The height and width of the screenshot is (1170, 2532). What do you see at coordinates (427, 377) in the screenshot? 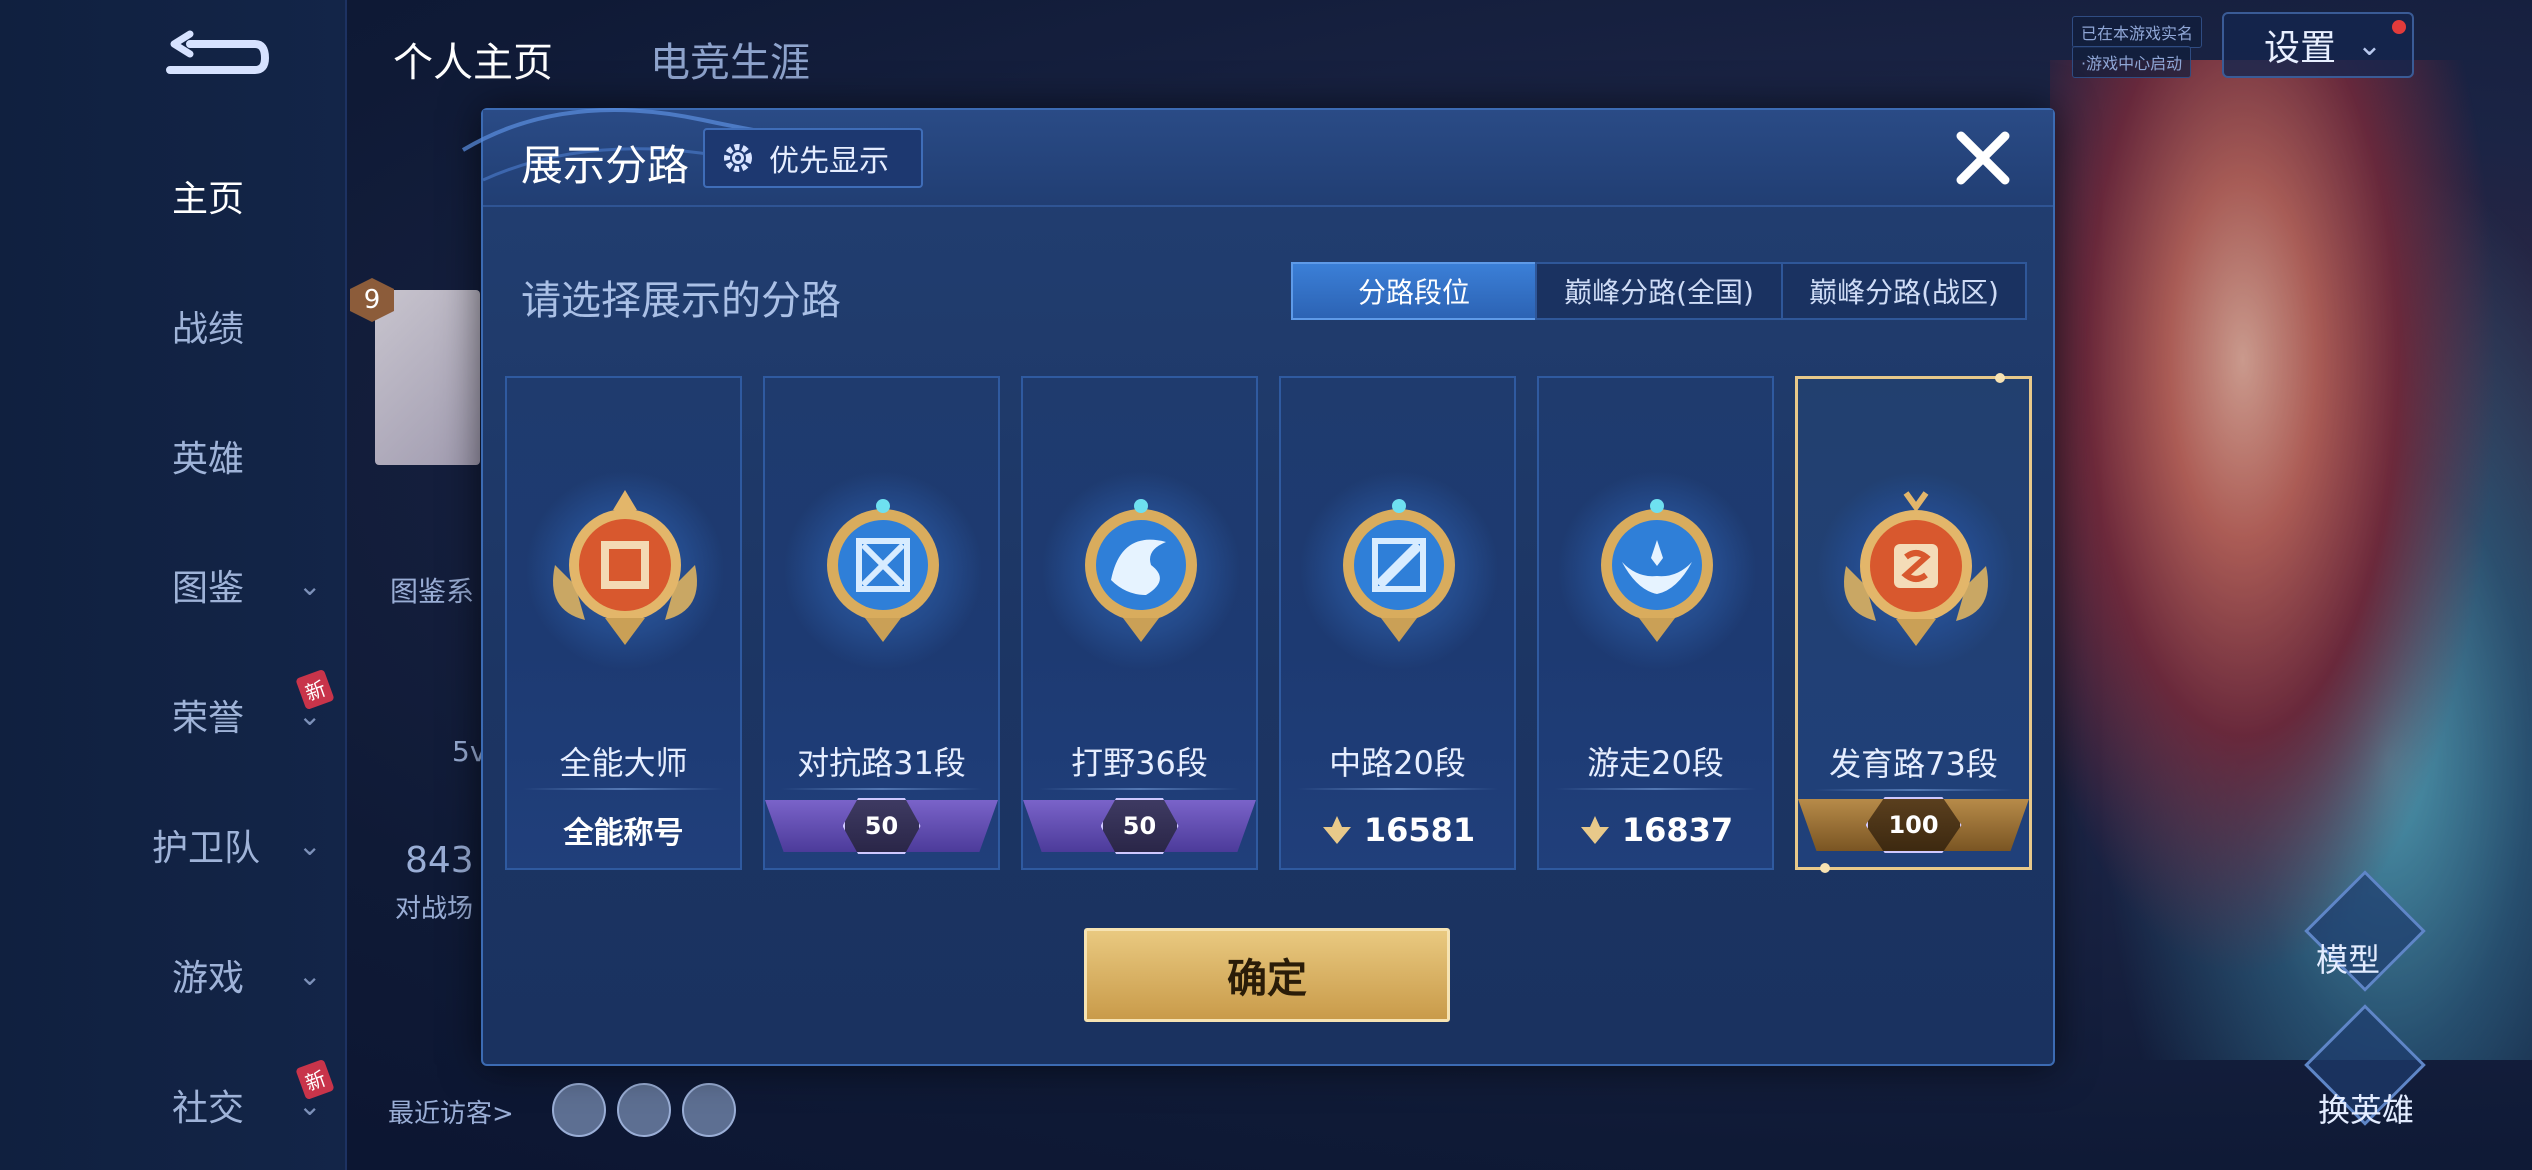
I see `avatar` at bounding box center [427, 377].